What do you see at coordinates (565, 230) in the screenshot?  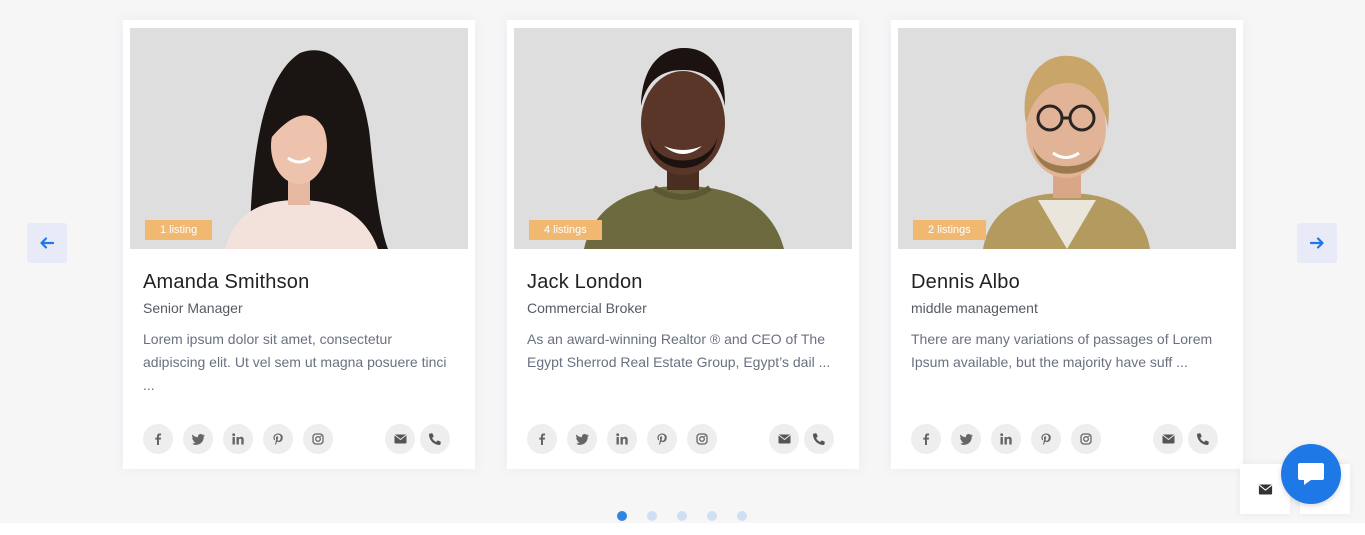 I see `listing-count-badge: 4 listings` at bounding box center [565, 230].